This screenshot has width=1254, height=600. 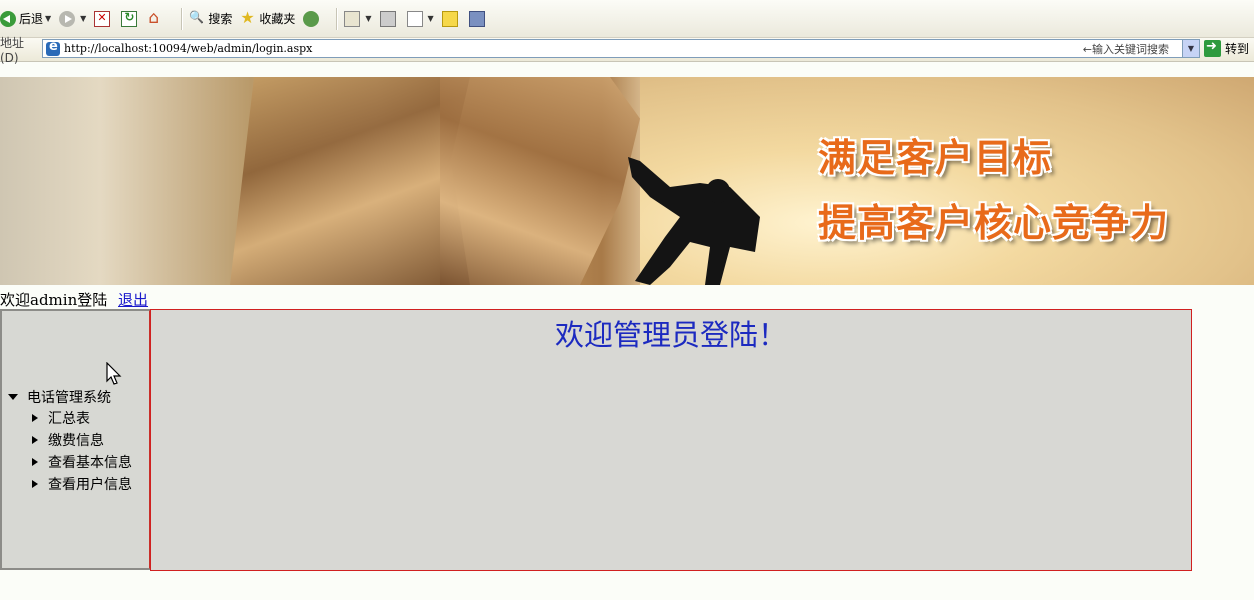 I want to click on edit-button: ▼, so click(x=420, y=19).